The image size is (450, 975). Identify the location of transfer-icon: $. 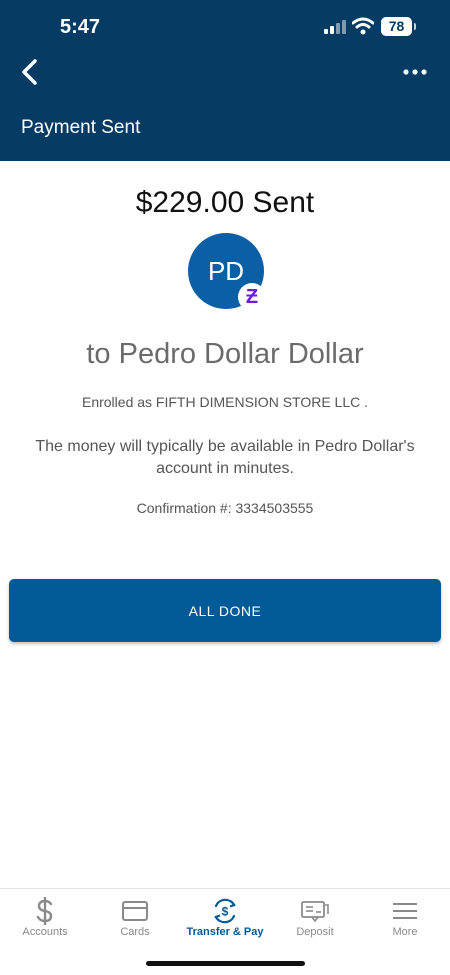
(225, 911).